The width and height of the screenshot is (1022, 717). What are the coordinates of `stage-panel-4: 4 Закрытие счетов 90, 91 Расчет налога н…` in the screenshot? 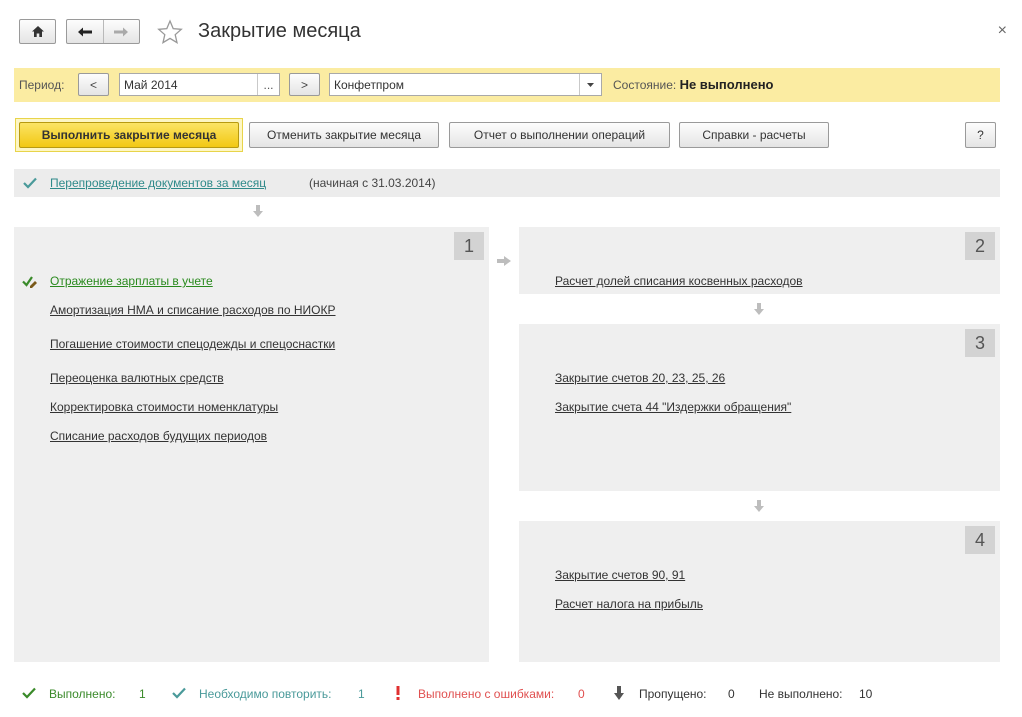 It's located at (759, 591).